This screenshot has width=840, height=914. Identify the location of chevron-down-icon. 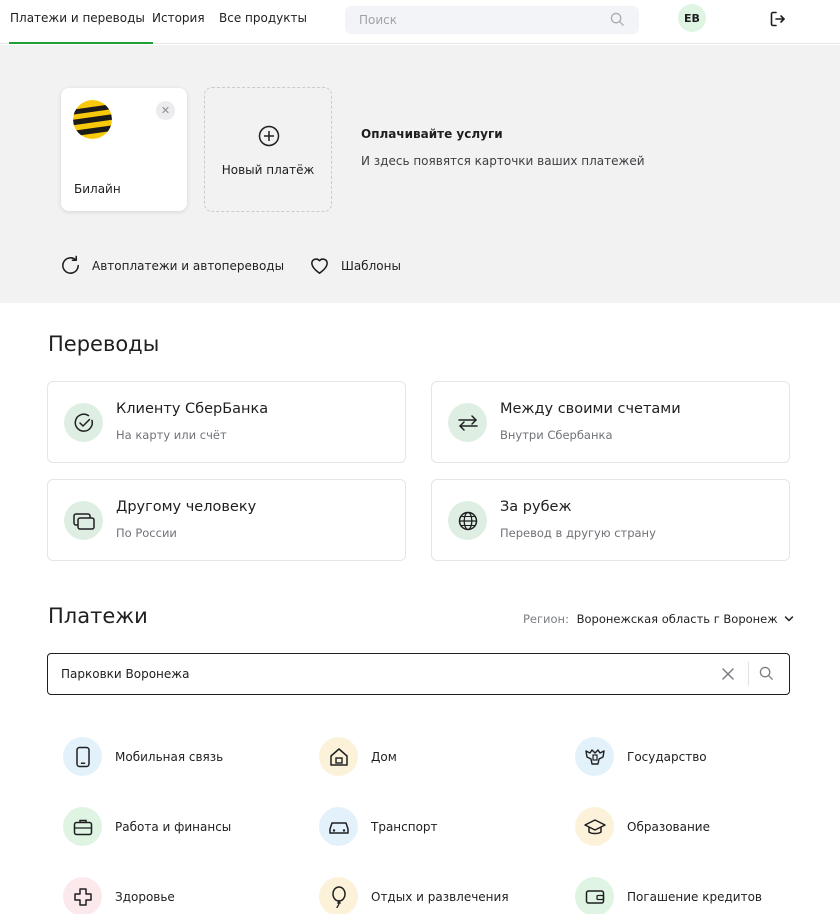
(789, 619).